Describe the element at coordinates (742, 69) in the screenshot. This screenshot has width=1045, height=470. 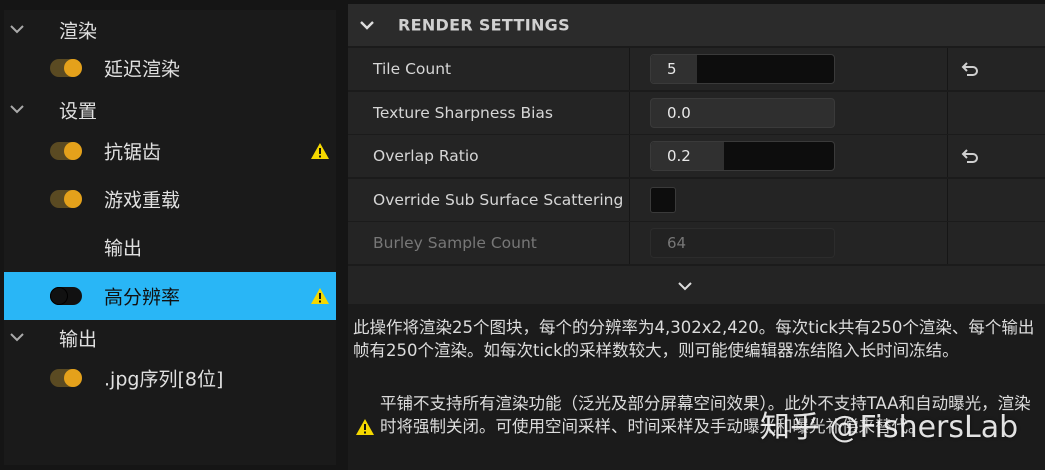
I see `tile-count-input: 5` at that location.